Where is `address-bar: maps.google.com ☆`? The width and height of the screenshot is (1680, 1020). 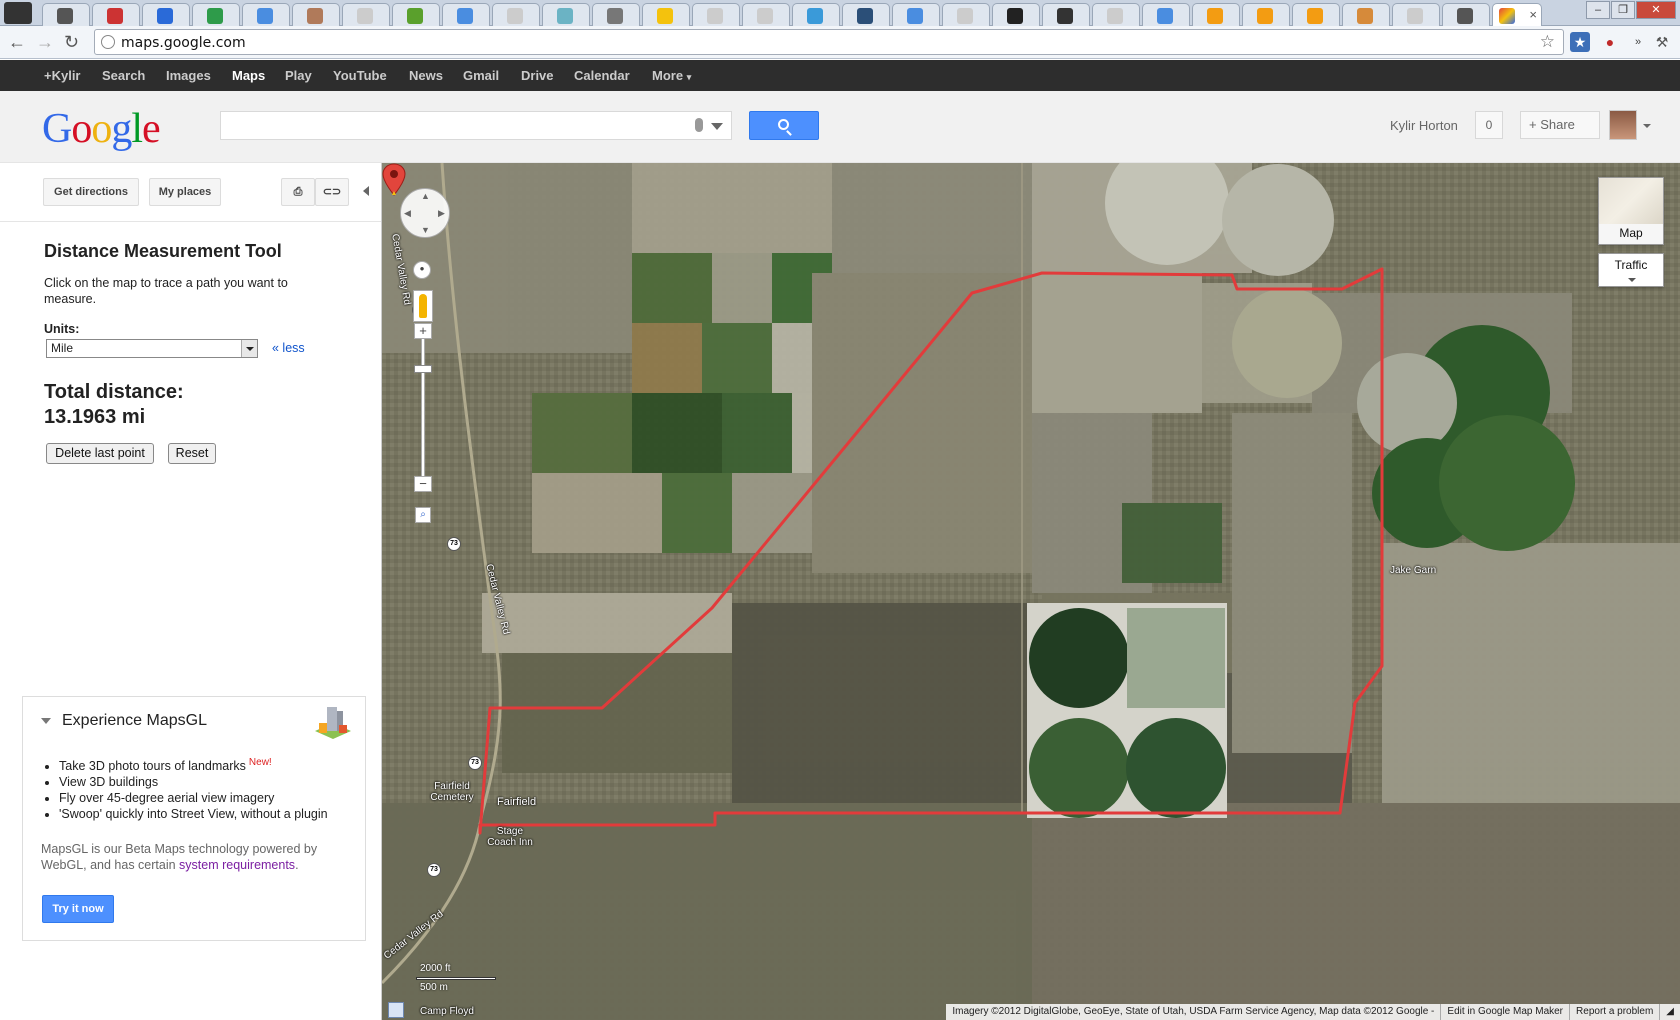
address-bar: maps.google.com ☆ is located at coordinates (829, 42).